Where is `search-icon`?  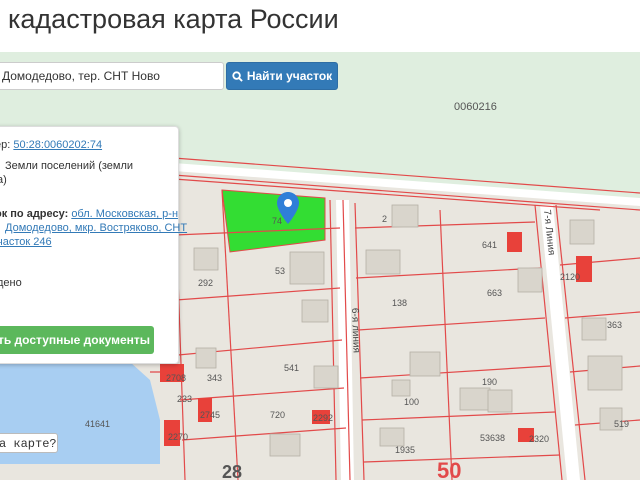
search-icon is located at coordinates (237, 76).